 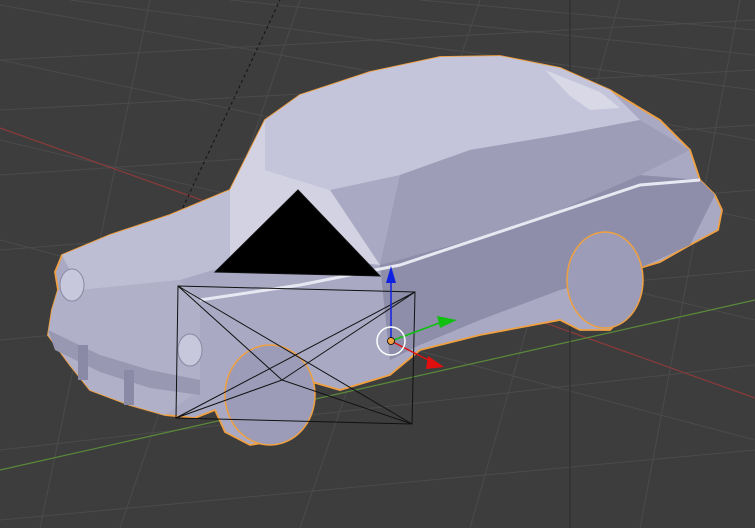 What do you see at coordinates (83, 362) in the screenshot?
I see `bumper-guard-left` at bounding box center [83, 362].